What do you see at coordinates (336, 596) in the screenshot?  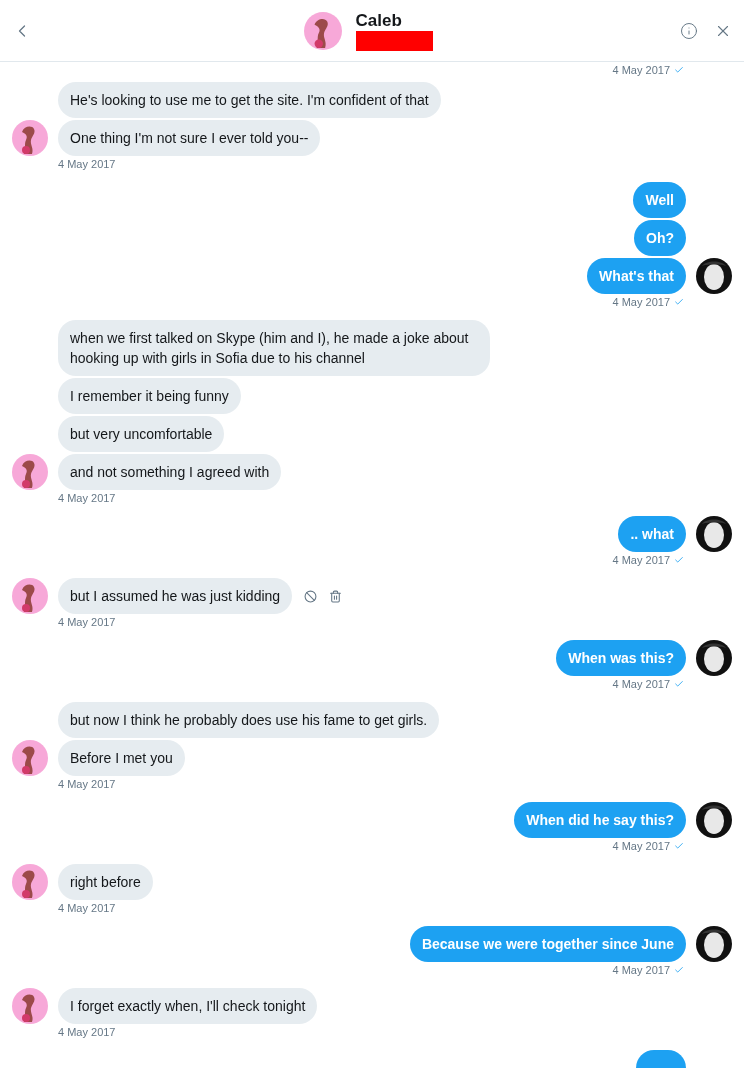 I see `delete-icon` at bounding box center [336, 596].